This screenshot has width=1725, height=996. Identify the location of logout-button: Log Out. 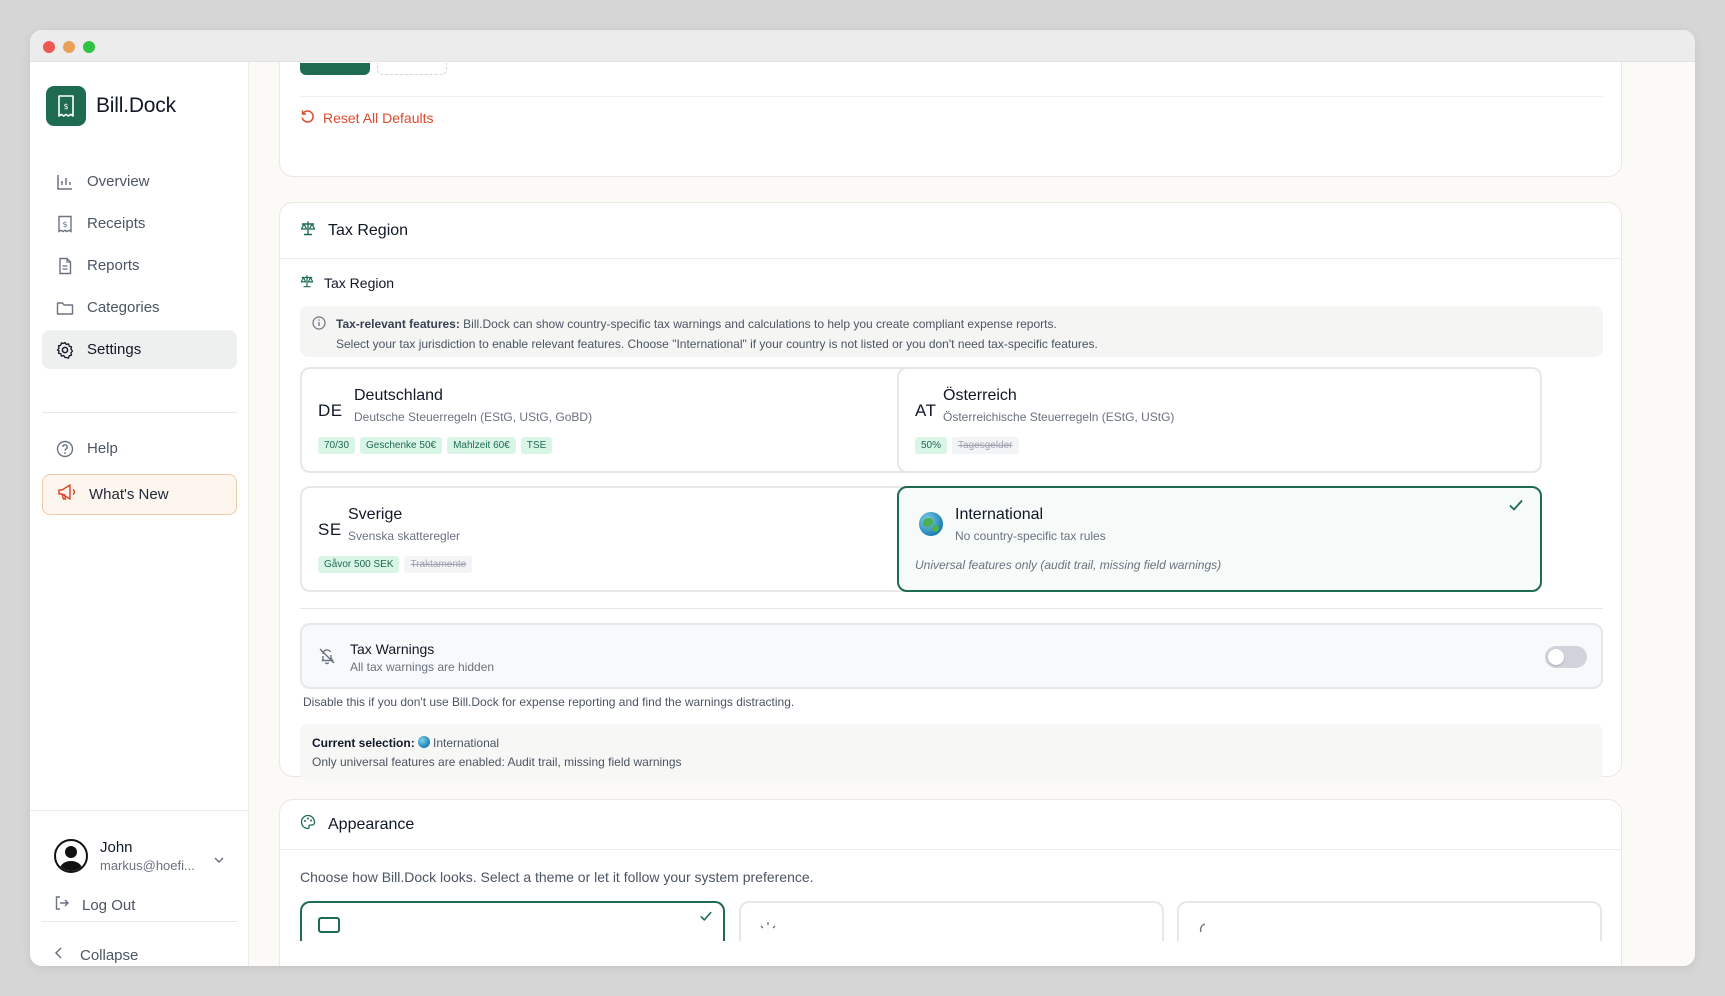
(94, 905).